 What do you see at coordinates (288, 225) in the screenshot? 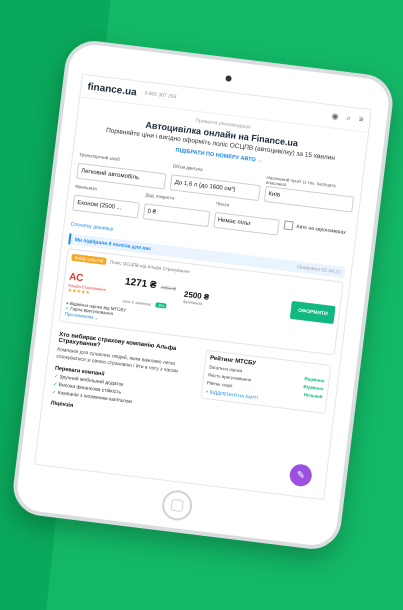
I see `checkbox-box` at bounding box center [288, 225].